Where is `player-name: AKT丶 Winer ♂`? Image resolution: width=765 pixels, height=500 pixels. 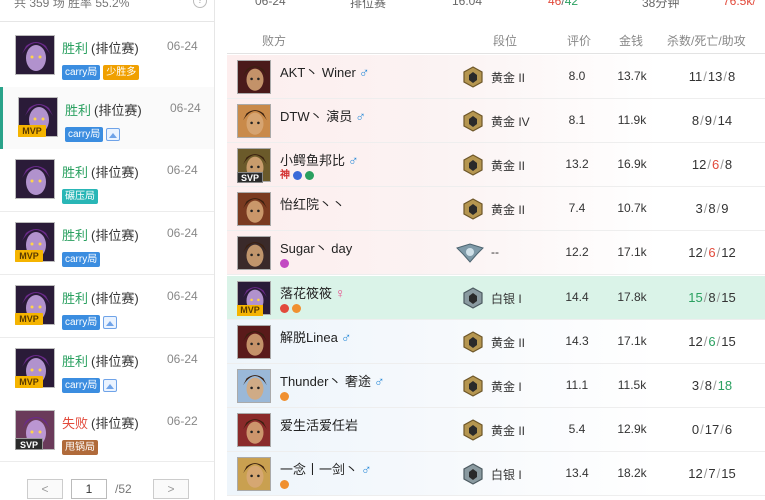 player-name: AKT丶 Winer ♂ is located at coordinates (324, 71).